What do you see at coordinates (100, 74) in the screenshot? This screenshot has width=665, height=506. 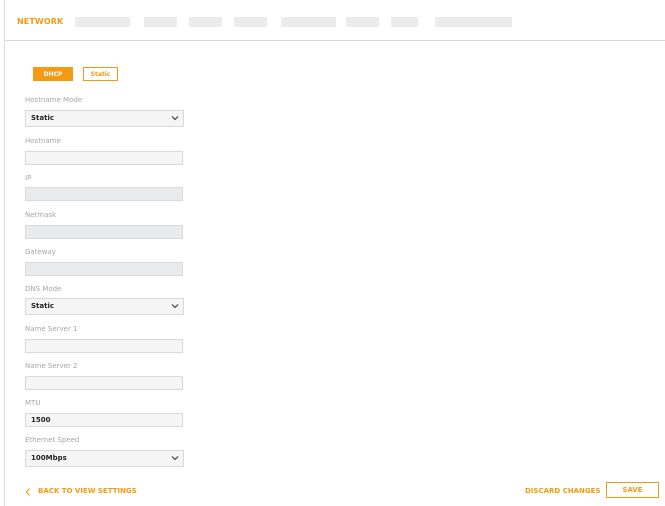 I see `static-mode-button: Static` at bounding box center [100, 74].